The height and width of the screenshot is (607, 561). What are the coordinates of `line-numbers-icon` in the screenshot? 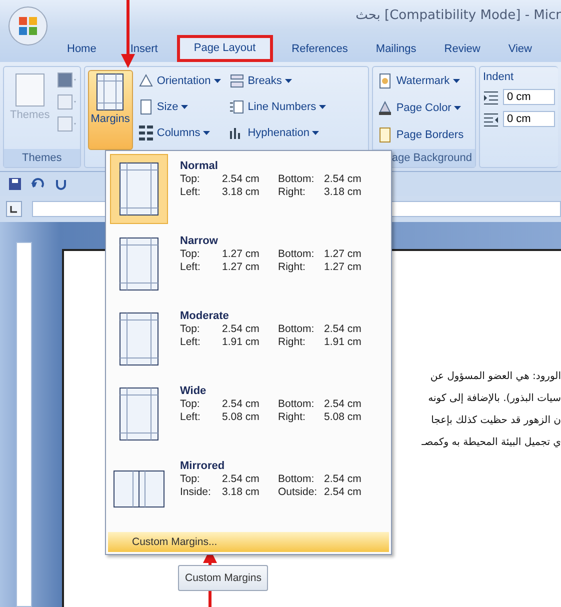 It's located at (236, 107).